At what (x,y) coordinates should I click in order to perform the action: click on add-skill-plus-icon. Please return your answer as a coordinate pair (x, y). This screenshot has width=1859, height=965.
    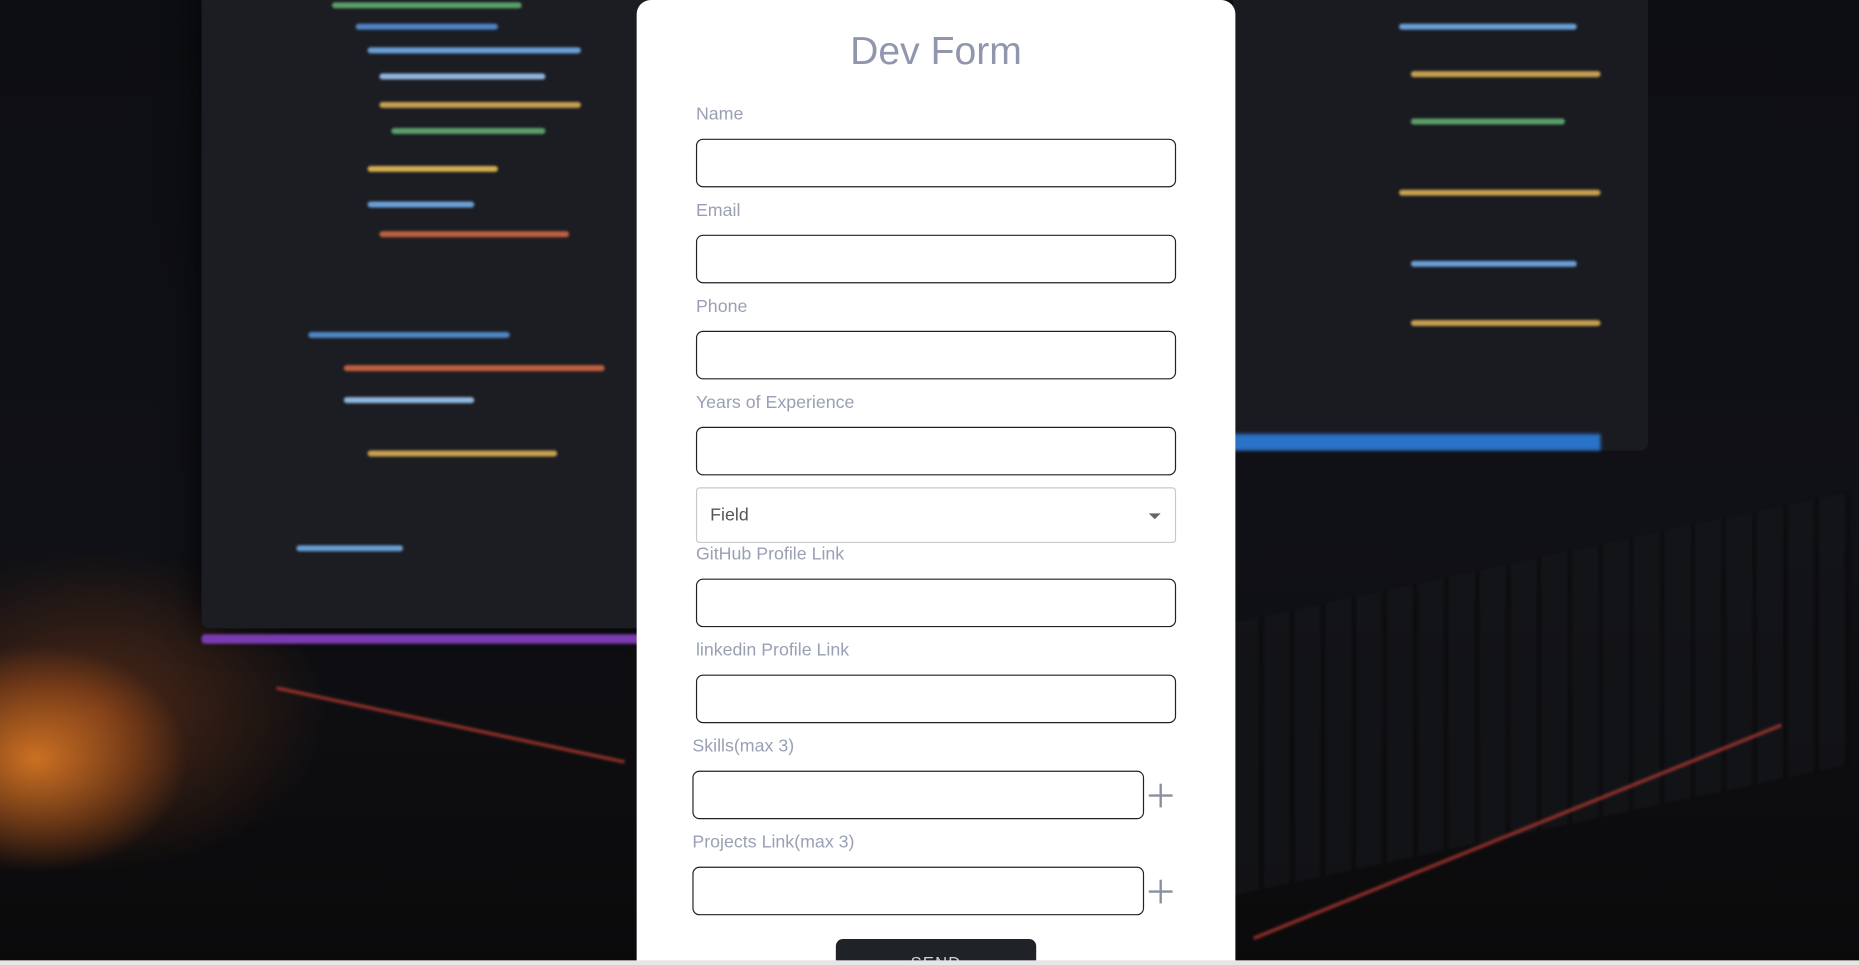
    Looking at the image, I should click on (1160, 795).